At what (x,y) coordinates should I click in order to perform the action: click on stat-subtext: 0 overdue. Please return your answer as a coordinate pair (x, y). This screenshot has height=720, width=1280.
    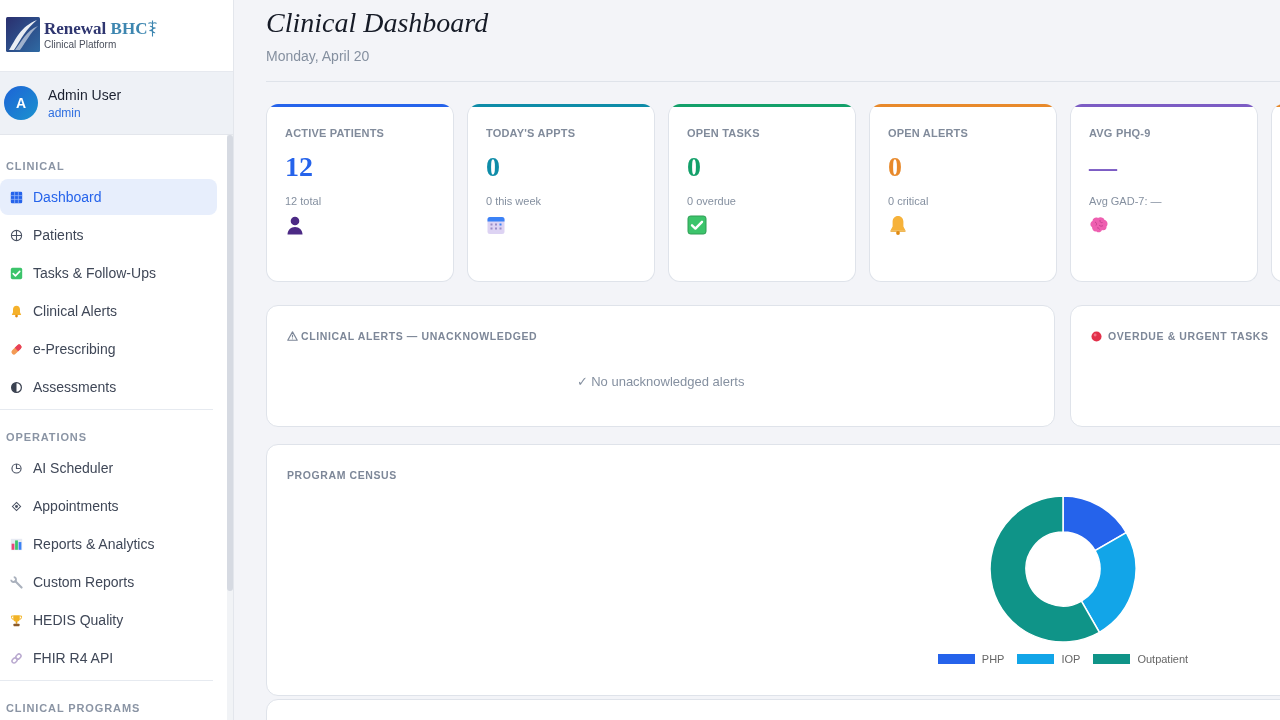
    Looking at the image, I should click on (712, 201).